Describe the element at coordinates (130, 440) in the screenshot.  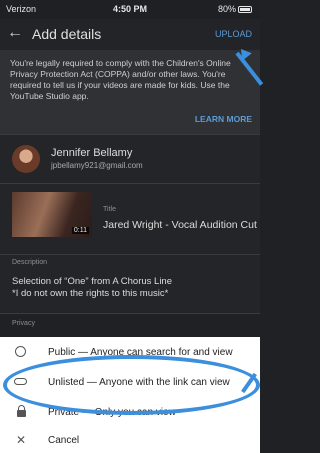
I see `cancel-button: ✕ Cancel` at that location.